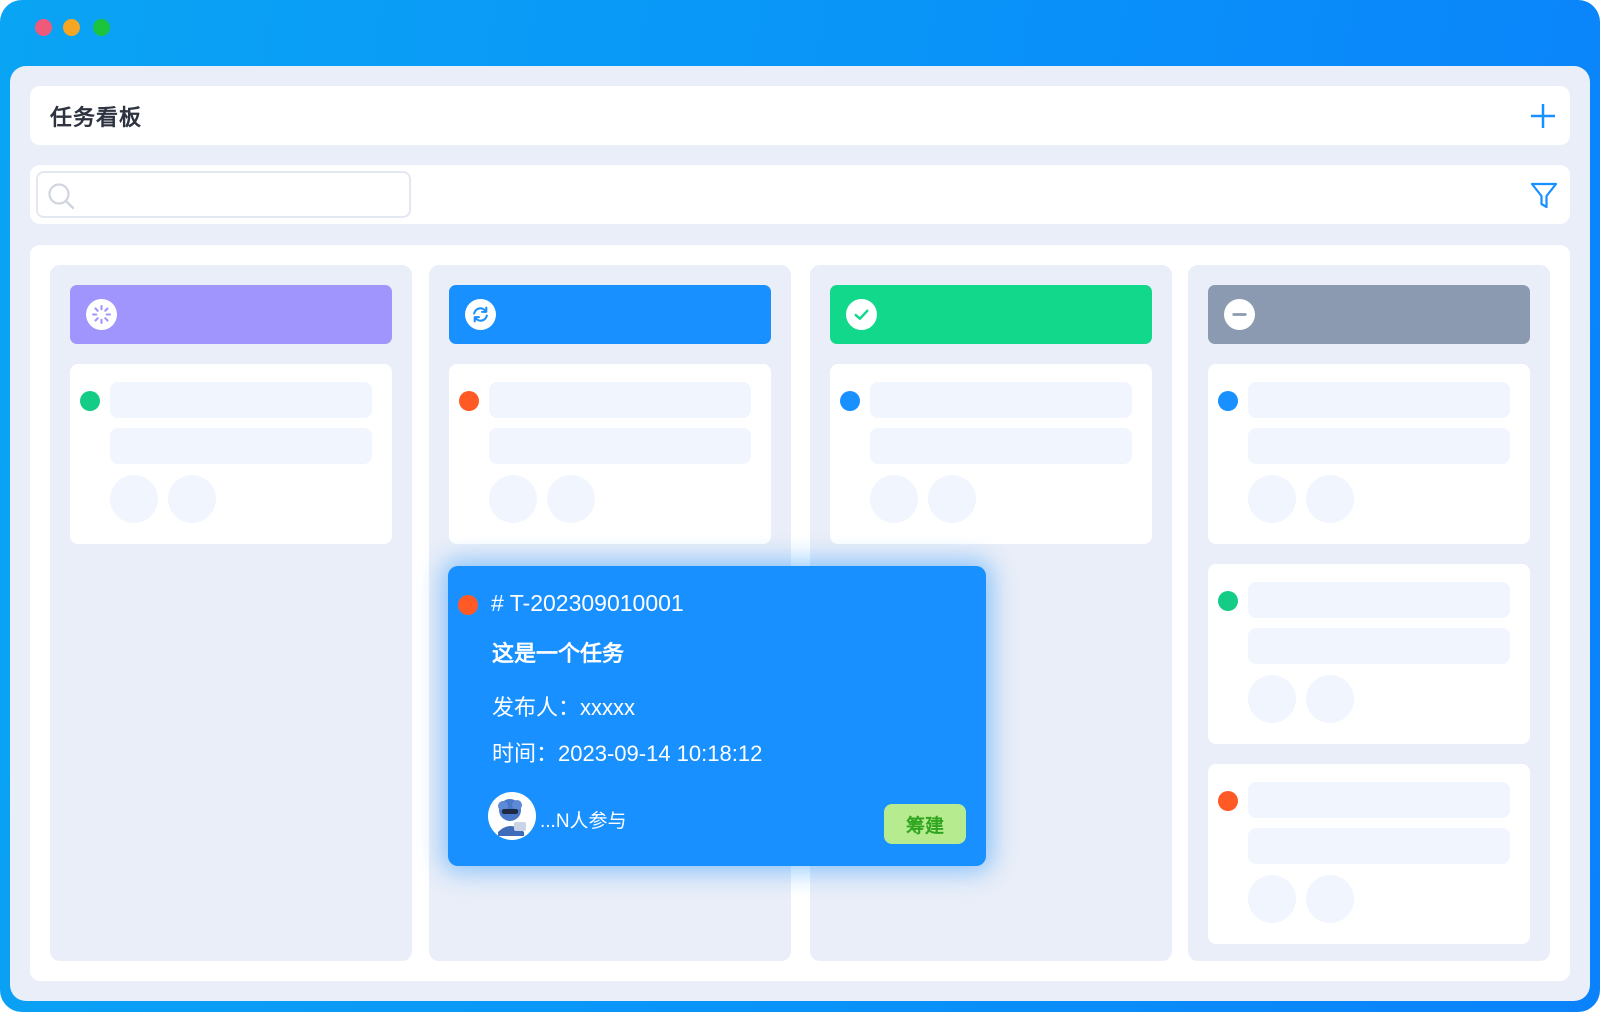  Describe the element at coordinates (558, 654) in the screenshot. I see `task-title: 这是一个任务` at that location.